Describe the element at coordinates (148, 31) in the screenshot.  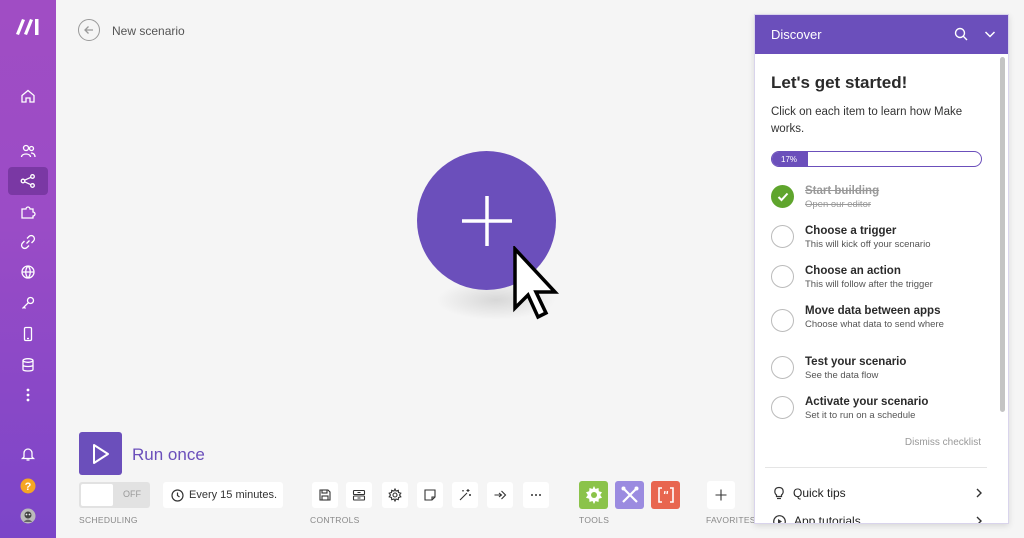
I see `scenario-name: New scenario` at that location.